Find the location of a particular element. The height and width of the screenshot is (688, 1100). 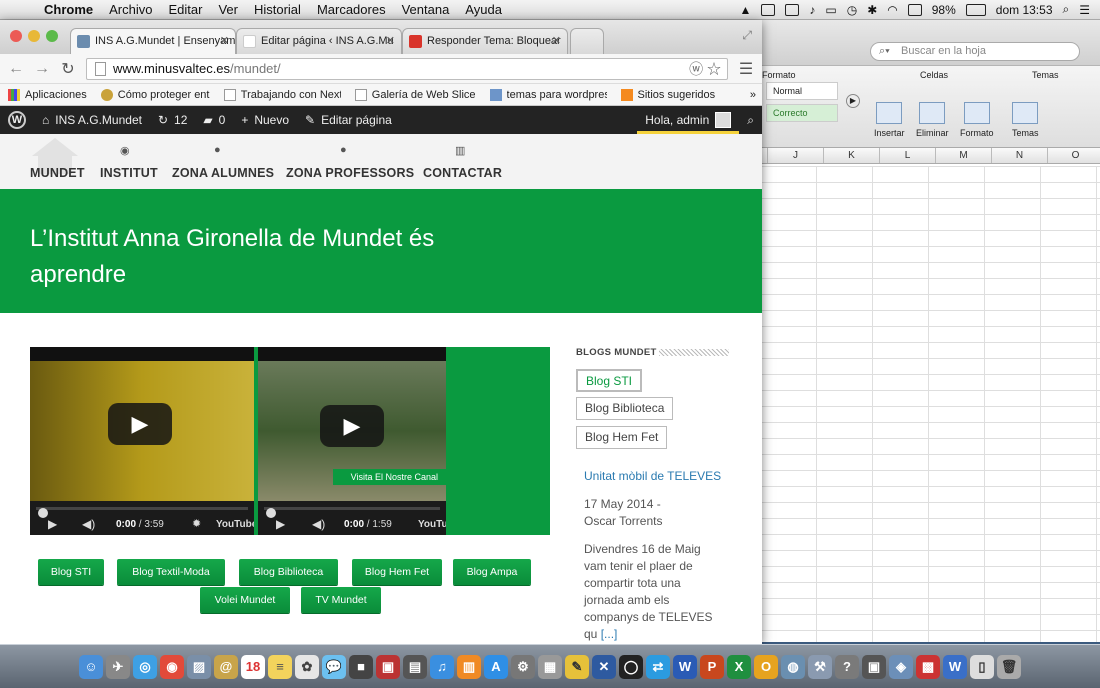

powerpoint-icon: P is located at coordinates (712, 666).